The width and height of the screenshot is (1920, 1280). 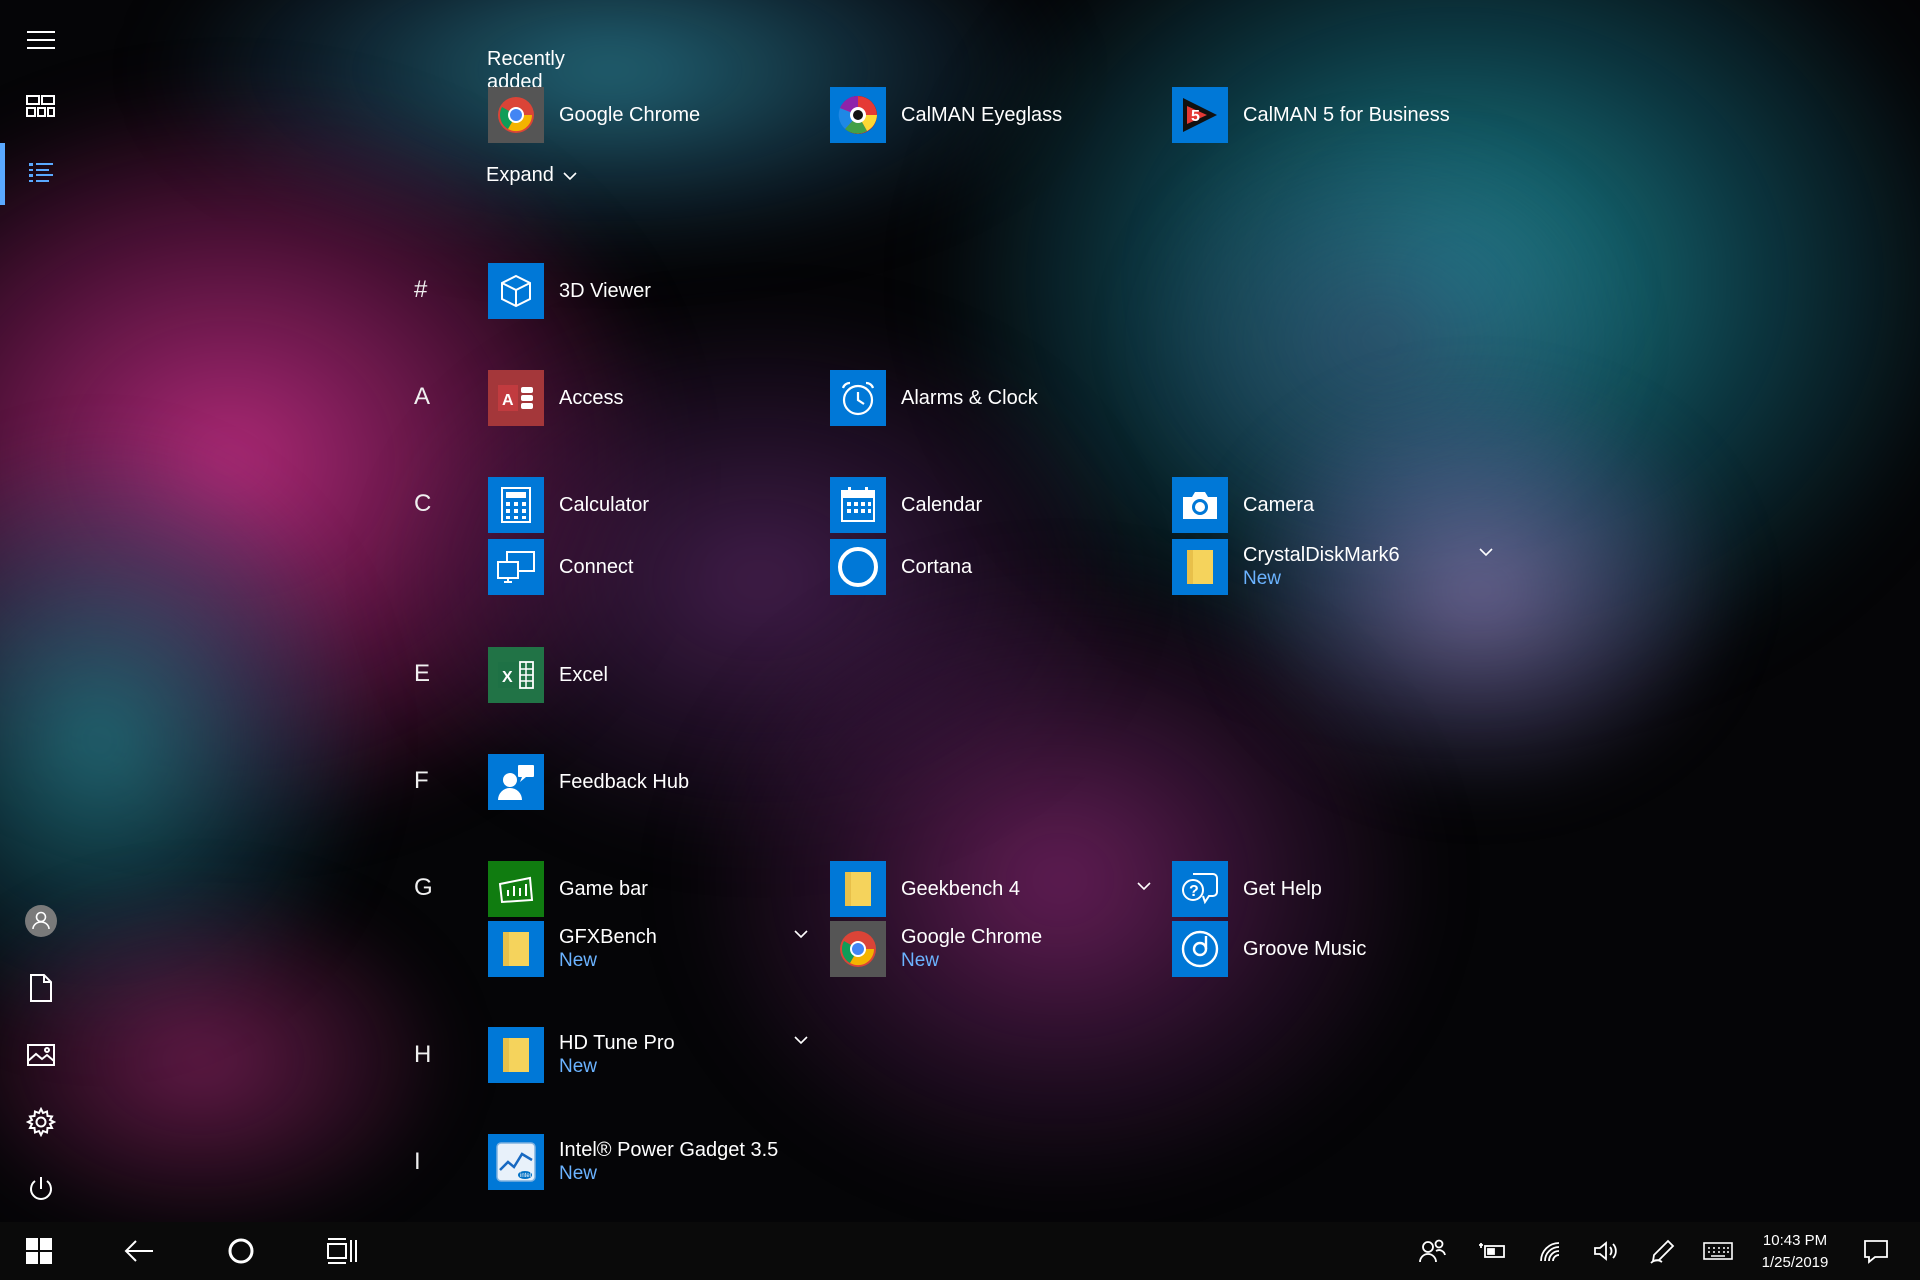 What do you see at coordinates (1346, 115) in the screenshot?
I see `app-label: CalMAN 5 for Business` at bounding box center [1346, 115].